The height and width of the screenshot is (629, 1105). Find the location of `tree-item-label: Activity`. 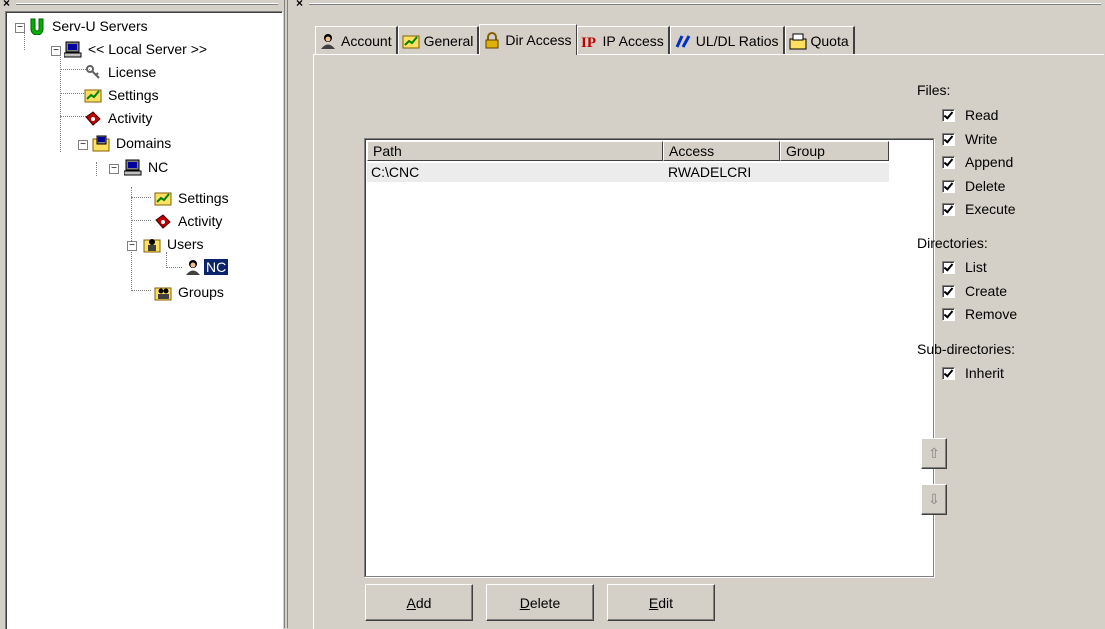

tree-item-label: Activity is located at coordinates (200, 221).